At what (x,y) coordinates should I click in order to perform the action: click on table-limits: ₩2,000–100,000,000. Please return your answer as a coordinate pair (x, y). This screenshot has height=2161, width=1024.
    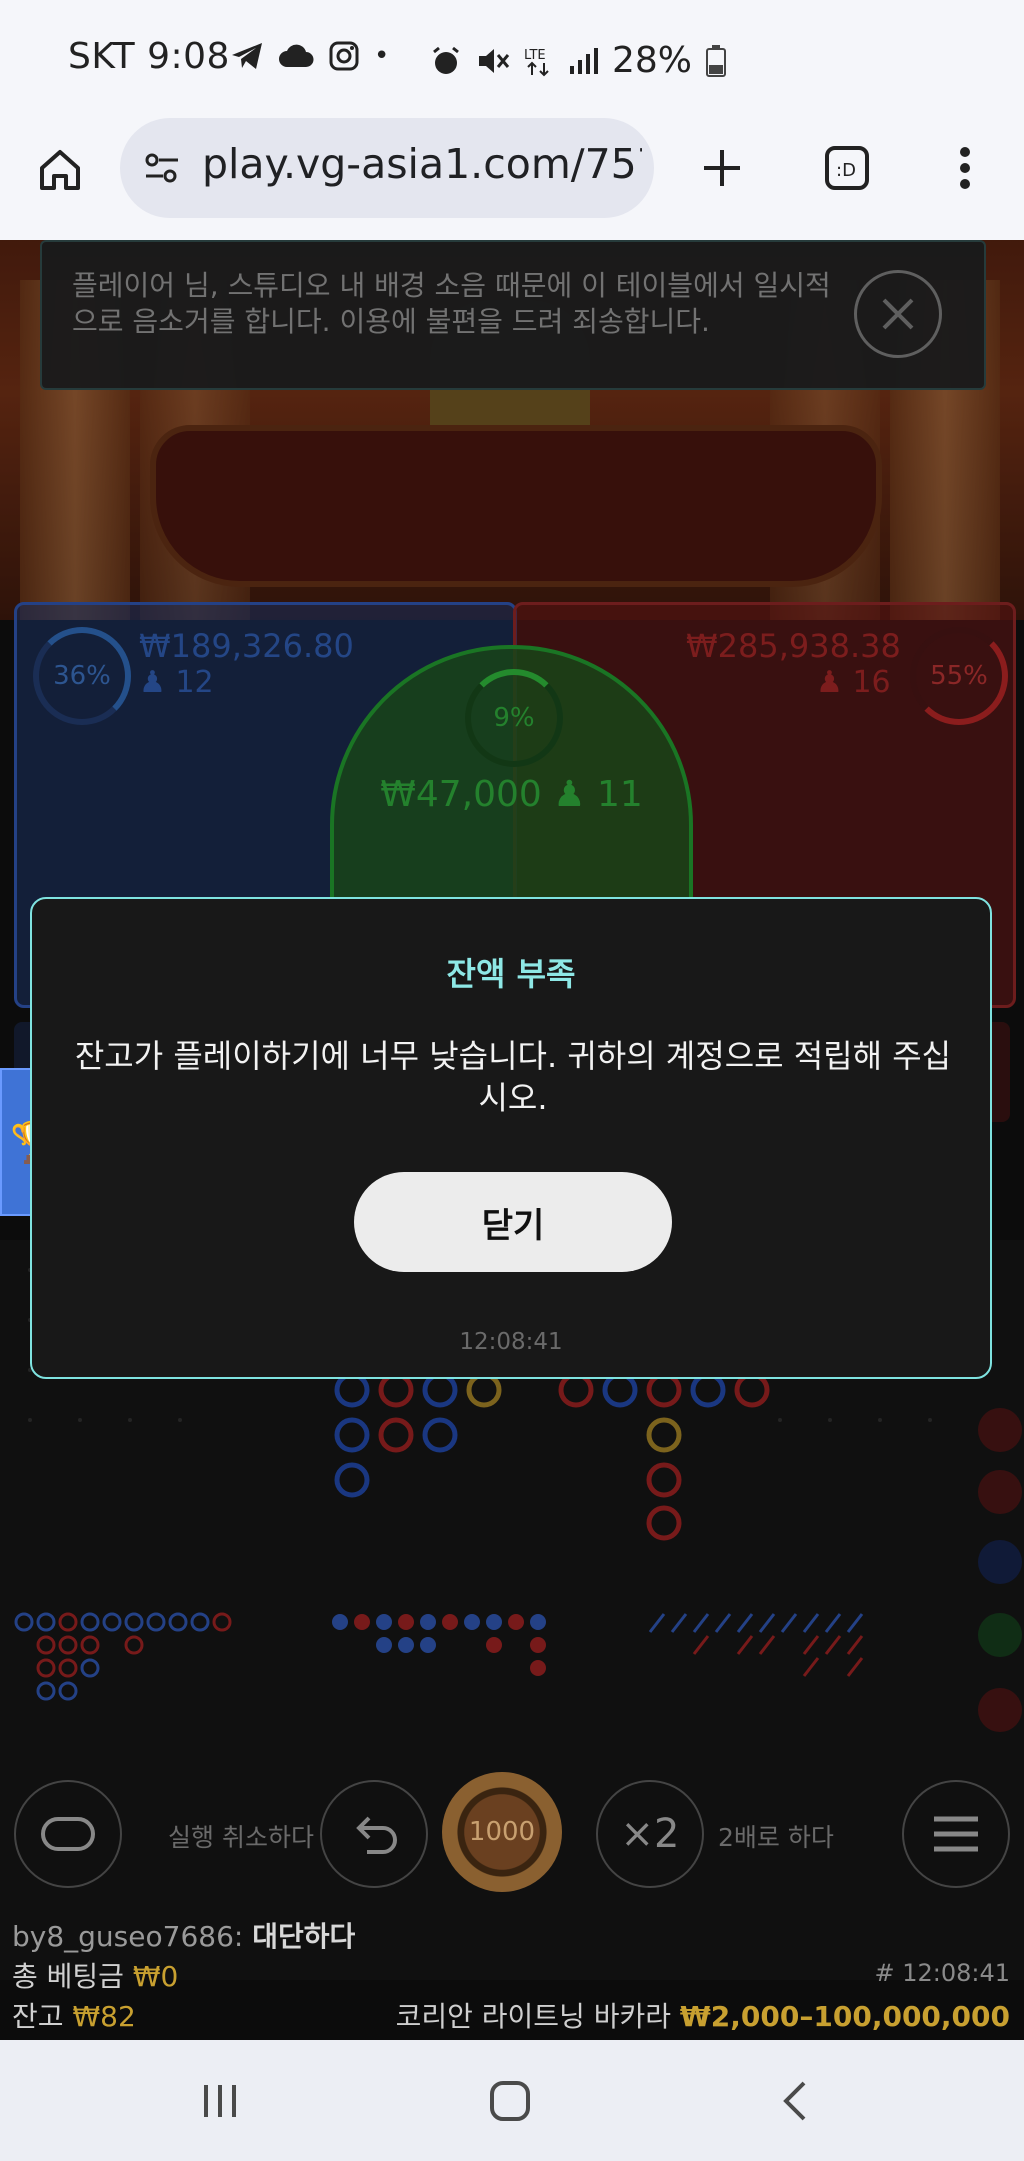
    Looking at the image, I should click on (844, 2016).